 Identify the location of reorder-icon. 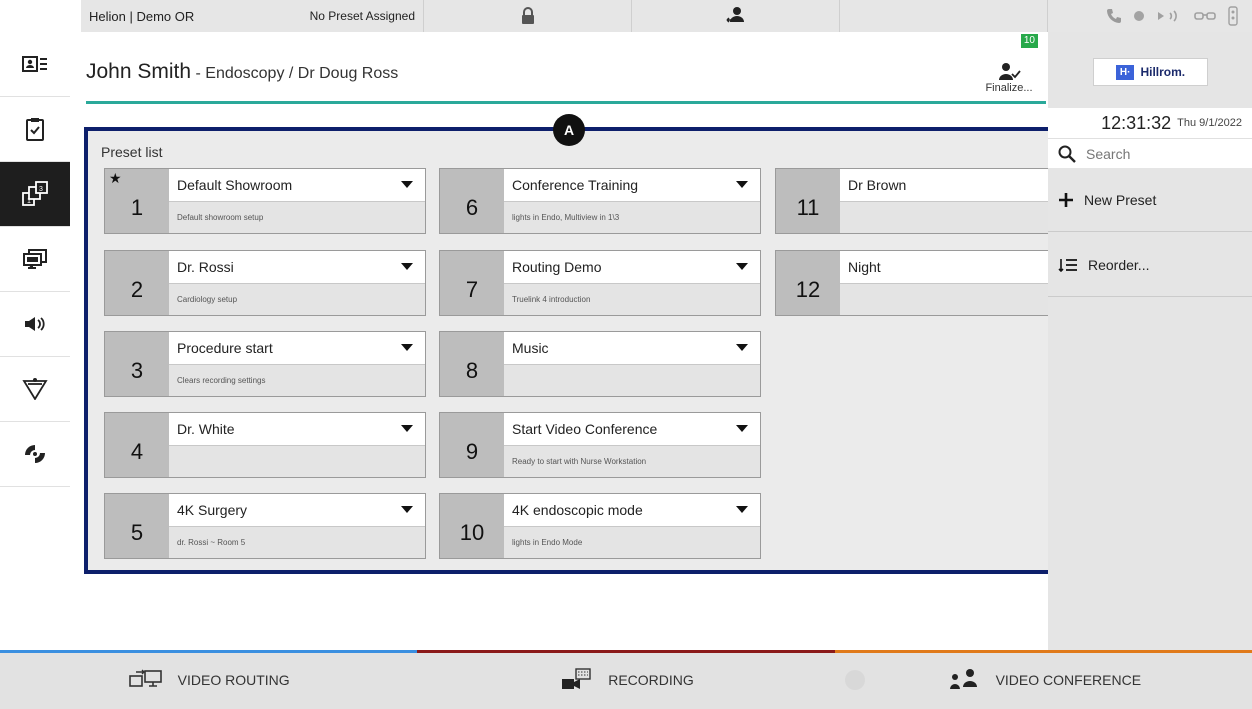
(1067, 265).